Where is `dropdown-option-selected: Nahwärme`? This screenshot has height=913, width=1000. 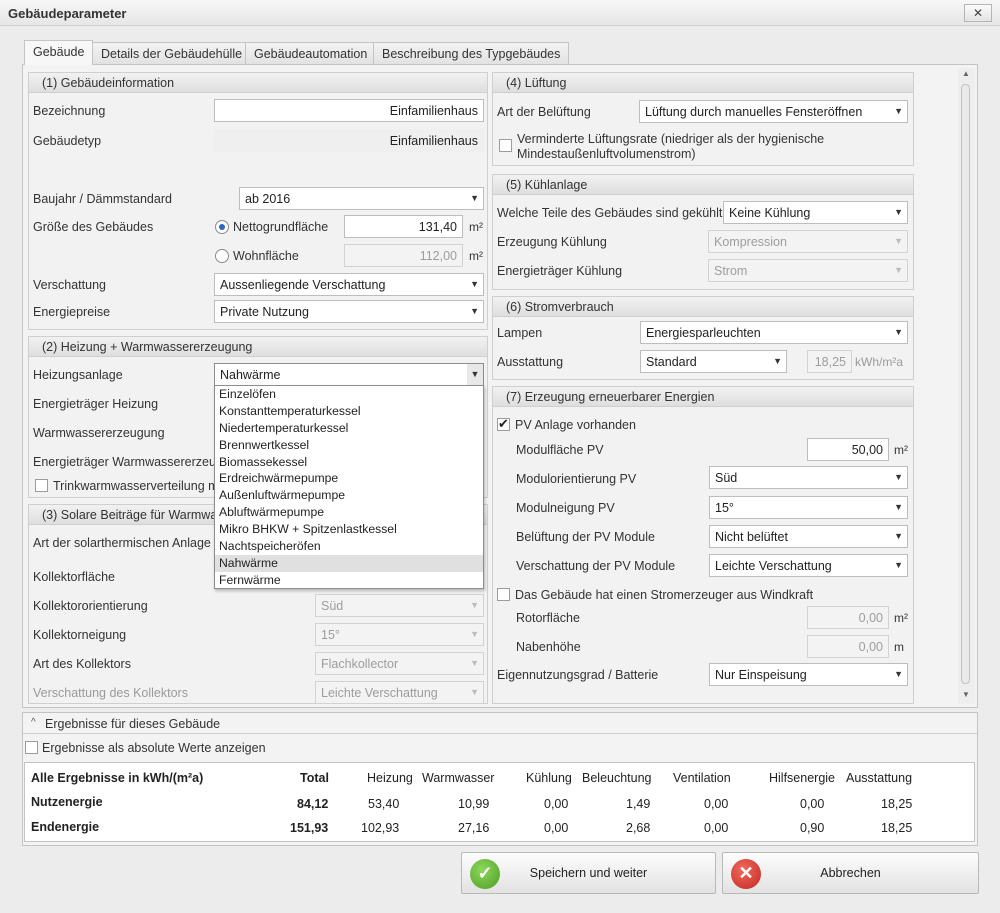
dropdown-option-selected: Nahwärme is located at coordinates (349, 563).